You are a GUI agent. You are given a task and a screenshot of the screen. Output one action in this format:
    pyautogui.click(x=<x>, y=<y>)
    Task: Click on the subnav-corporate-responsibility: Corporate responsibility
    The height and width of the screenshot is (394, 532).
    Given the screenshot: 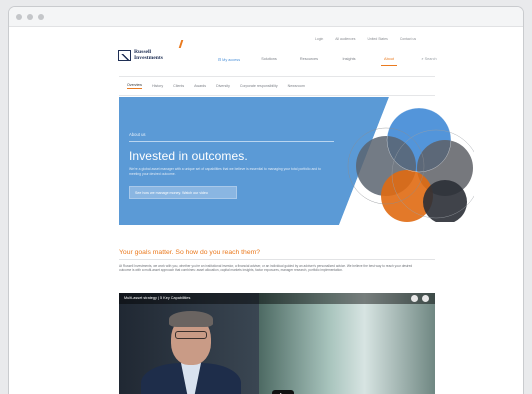 What is the action you would take?
    pyautogui.click(x=259, y=86)
    